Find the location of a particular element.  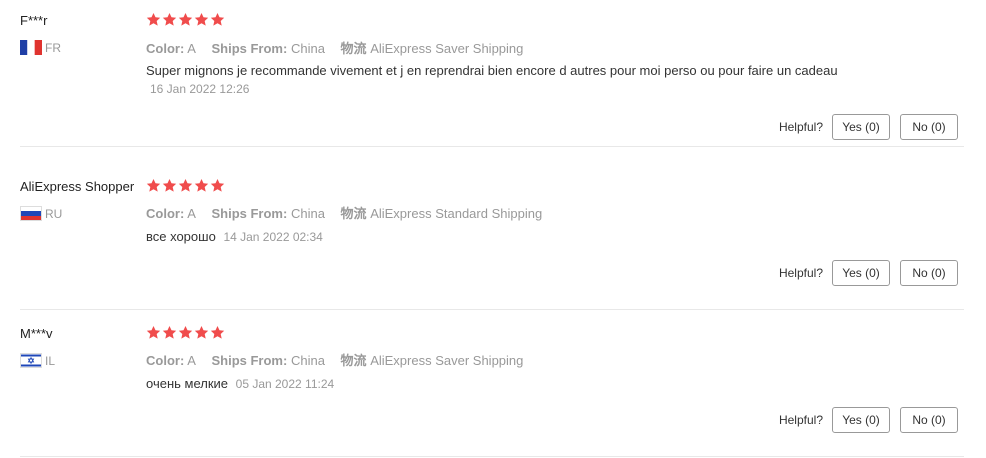

country-code: IL is located at coordinates (50, 360).